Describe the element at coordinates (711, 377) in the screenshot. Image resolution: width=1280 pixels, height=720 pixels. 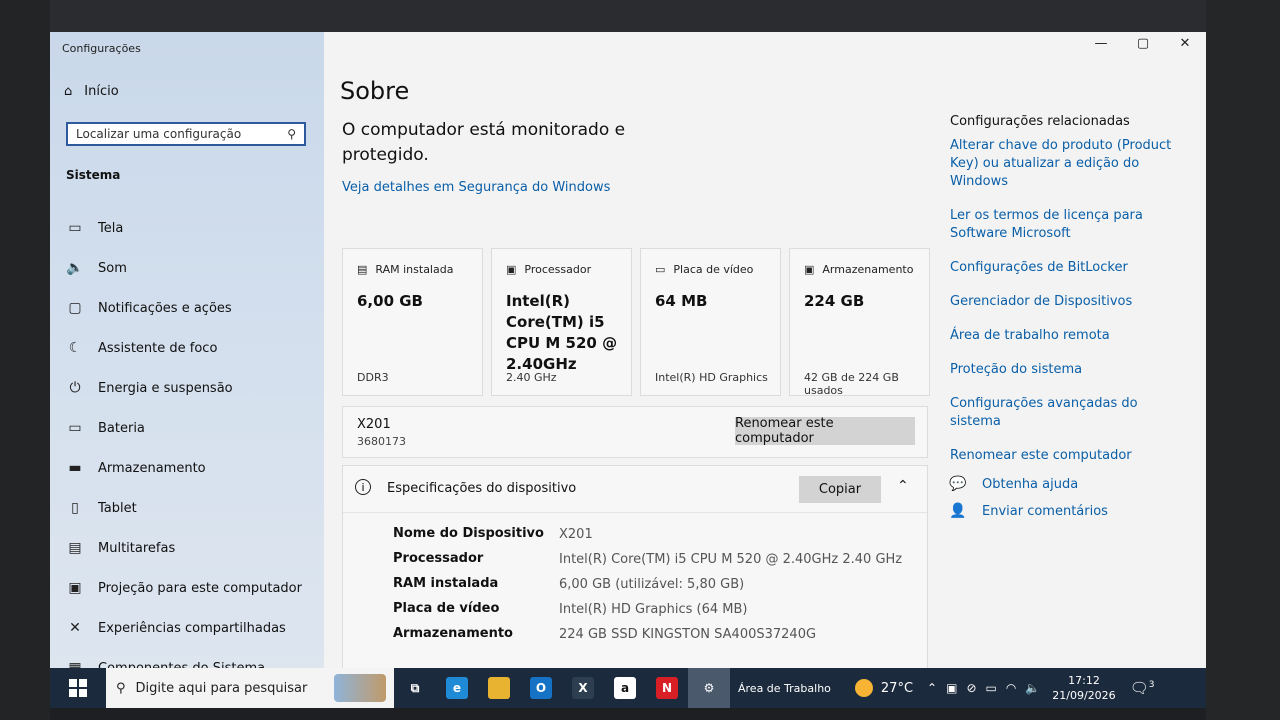
I see `spec-card-sub: Intel(R) HD Graphics` at that location.